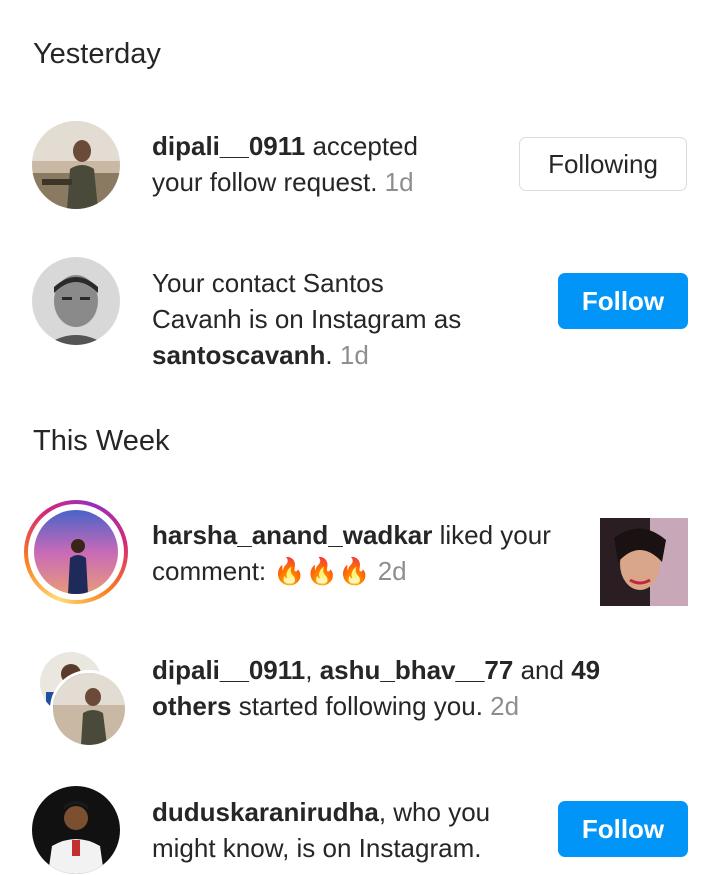  I want to click on username-link: duduskaranirudha, so click(265, 812).